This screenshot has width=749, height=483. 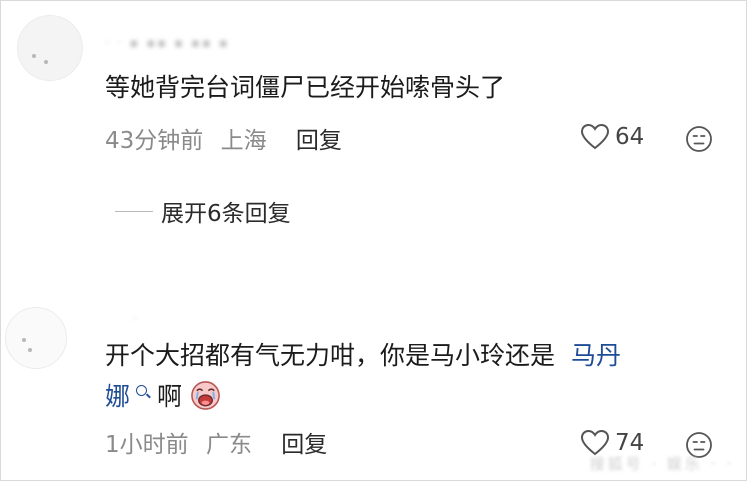 What do you see at coordinates (117, 396) in the screenshot?
I see `mention-link-continued: 娜` at bounding box center [117, 396].